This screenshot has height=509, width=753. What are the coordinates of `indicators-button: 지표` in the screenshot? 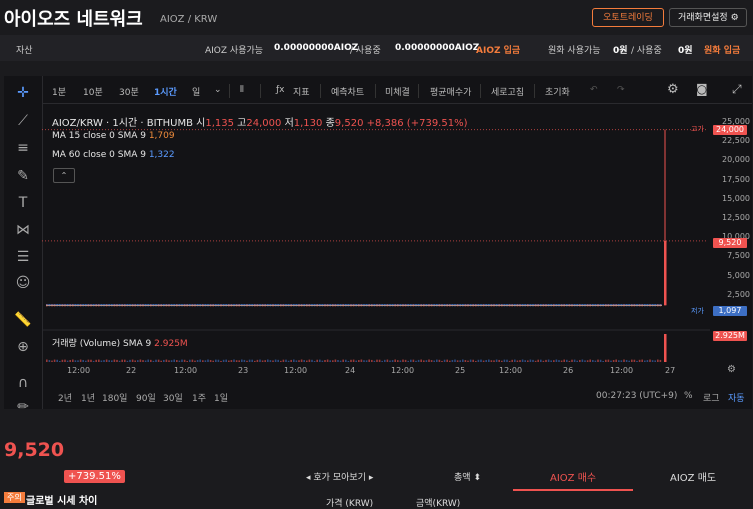 It's located at (301, 91).